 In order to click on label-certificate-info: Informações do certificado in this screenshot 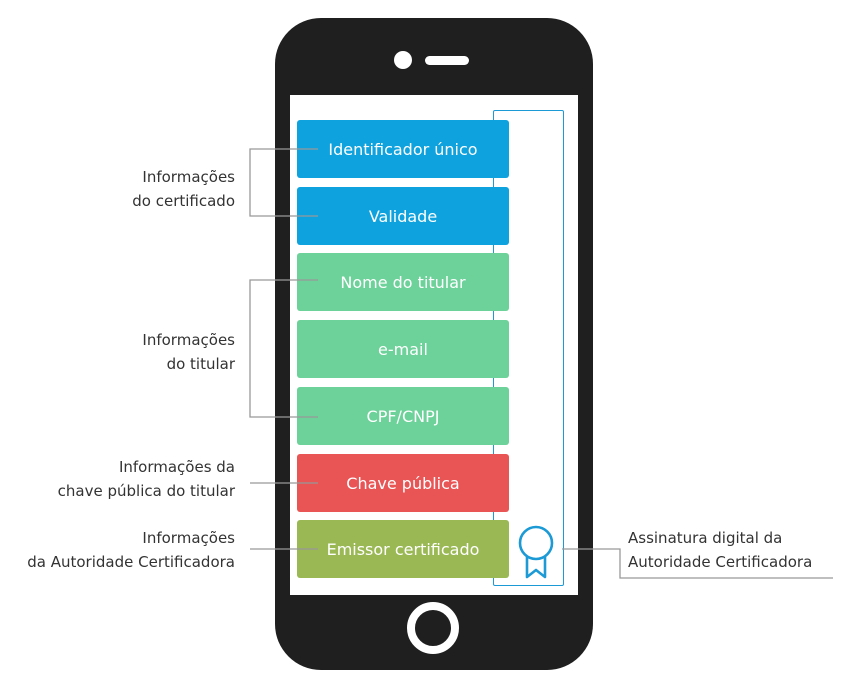, I will do `click(183, 189)`.